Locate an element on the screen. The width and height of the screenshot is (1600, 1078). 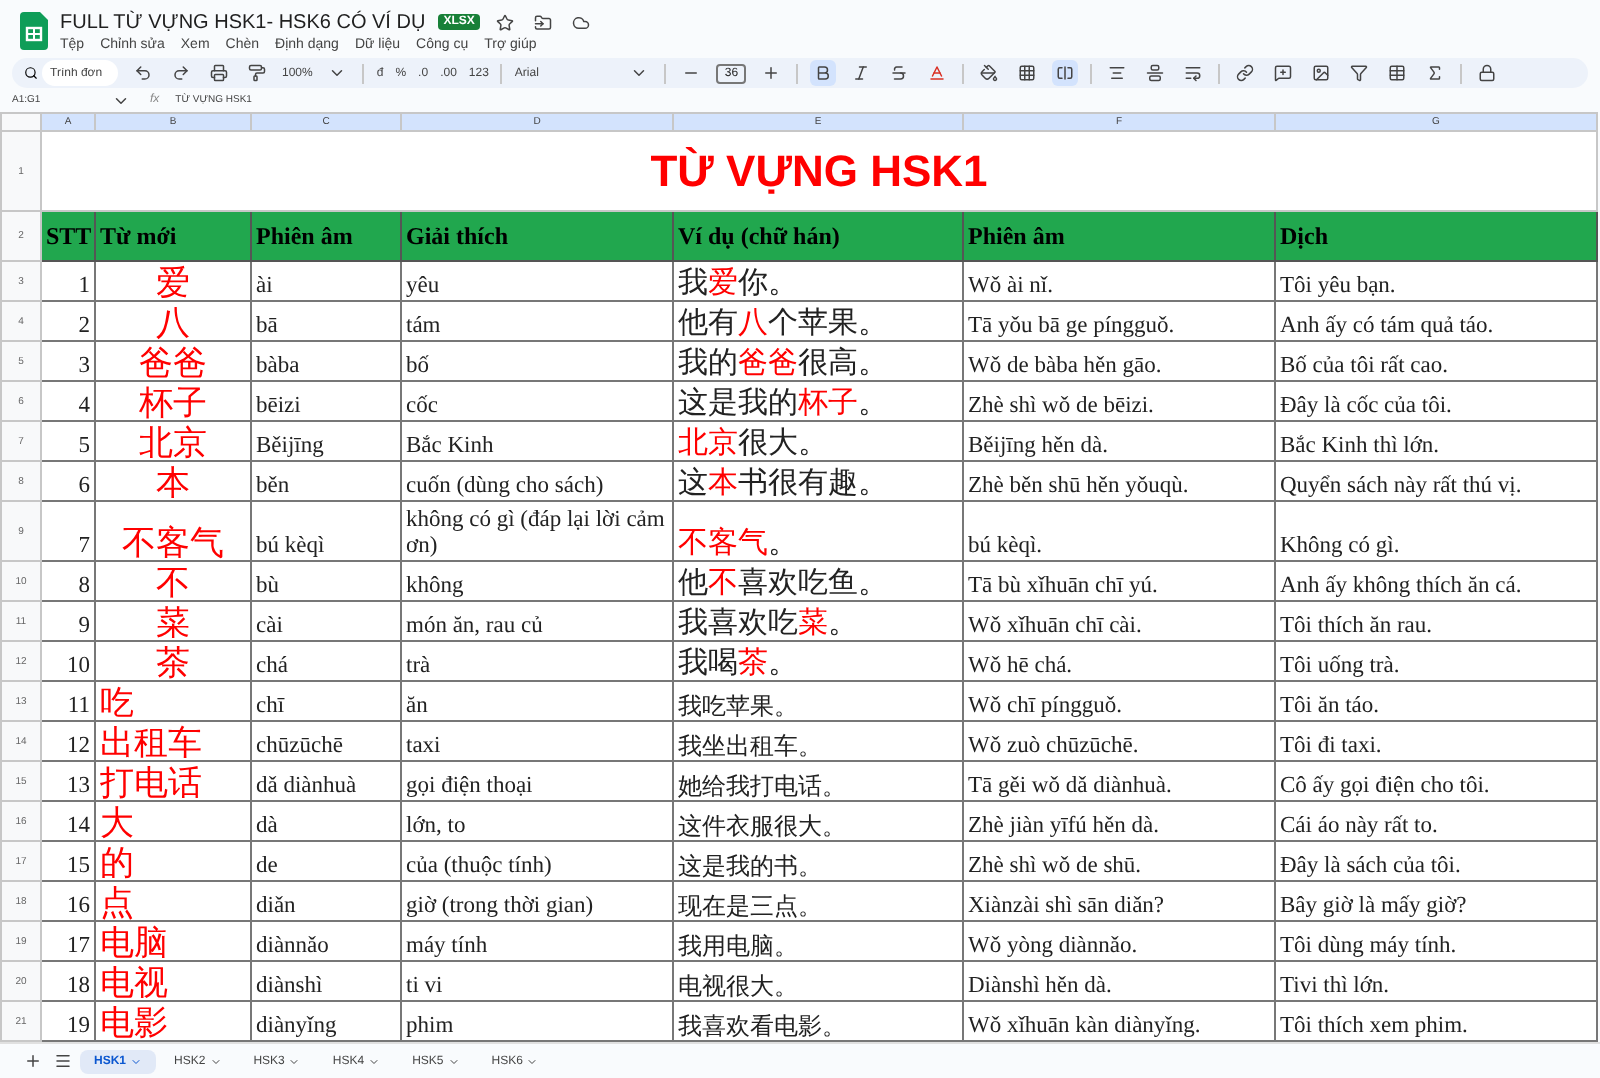
table-cell: 不客气。 is located at coordinates (818, 531).